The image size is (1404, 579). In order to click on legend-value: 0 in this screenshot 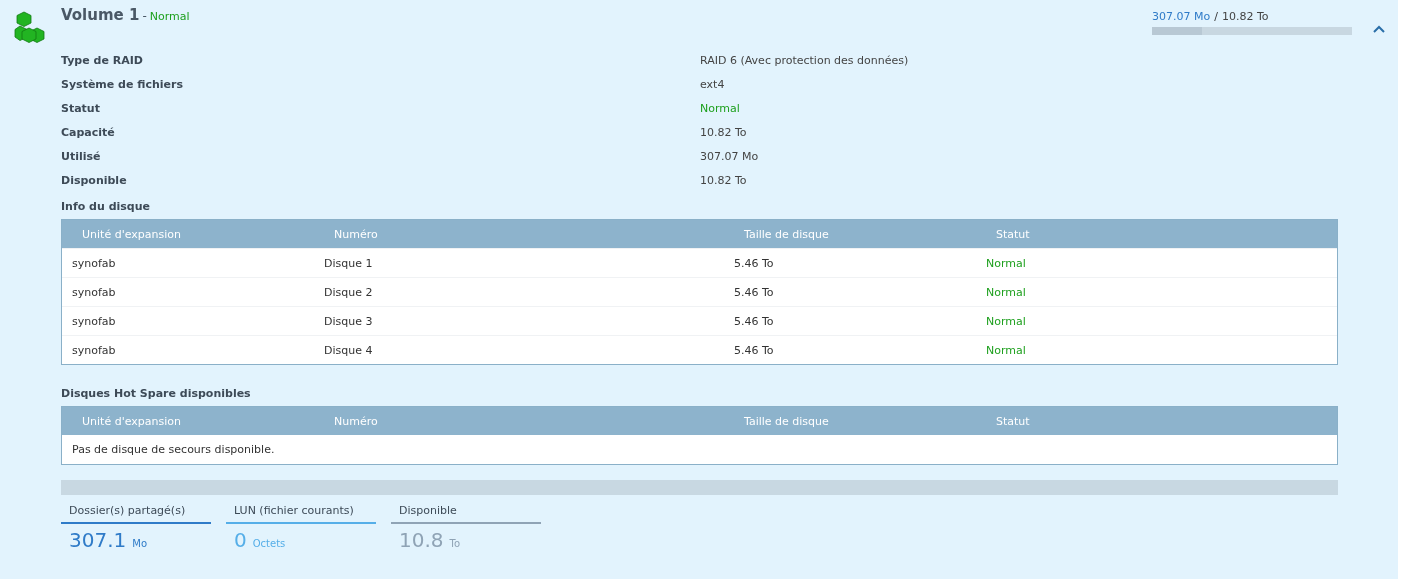, I will do `click(240, 540)`.